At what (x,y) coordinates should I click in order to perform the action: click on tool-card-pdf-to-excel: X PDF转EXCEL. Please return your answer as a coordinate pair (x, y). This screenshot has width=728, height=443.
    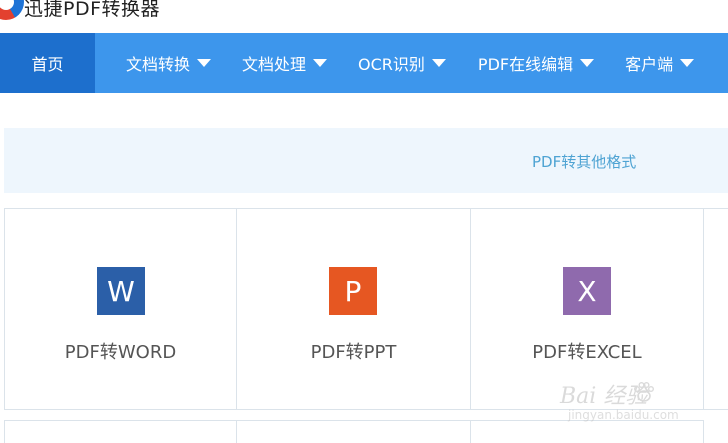
    Looking at the image, I should click on (587, 309).